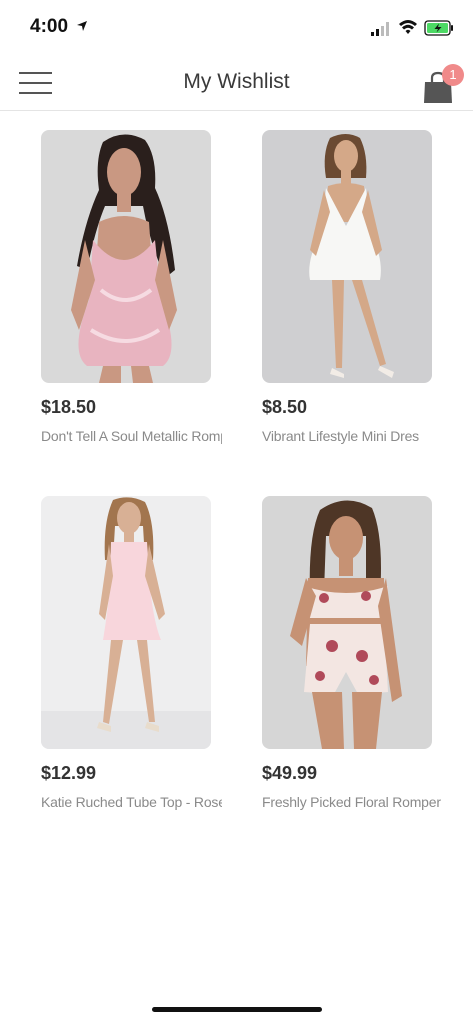  I want to click on product-price: $18.50, so click(69, 407).